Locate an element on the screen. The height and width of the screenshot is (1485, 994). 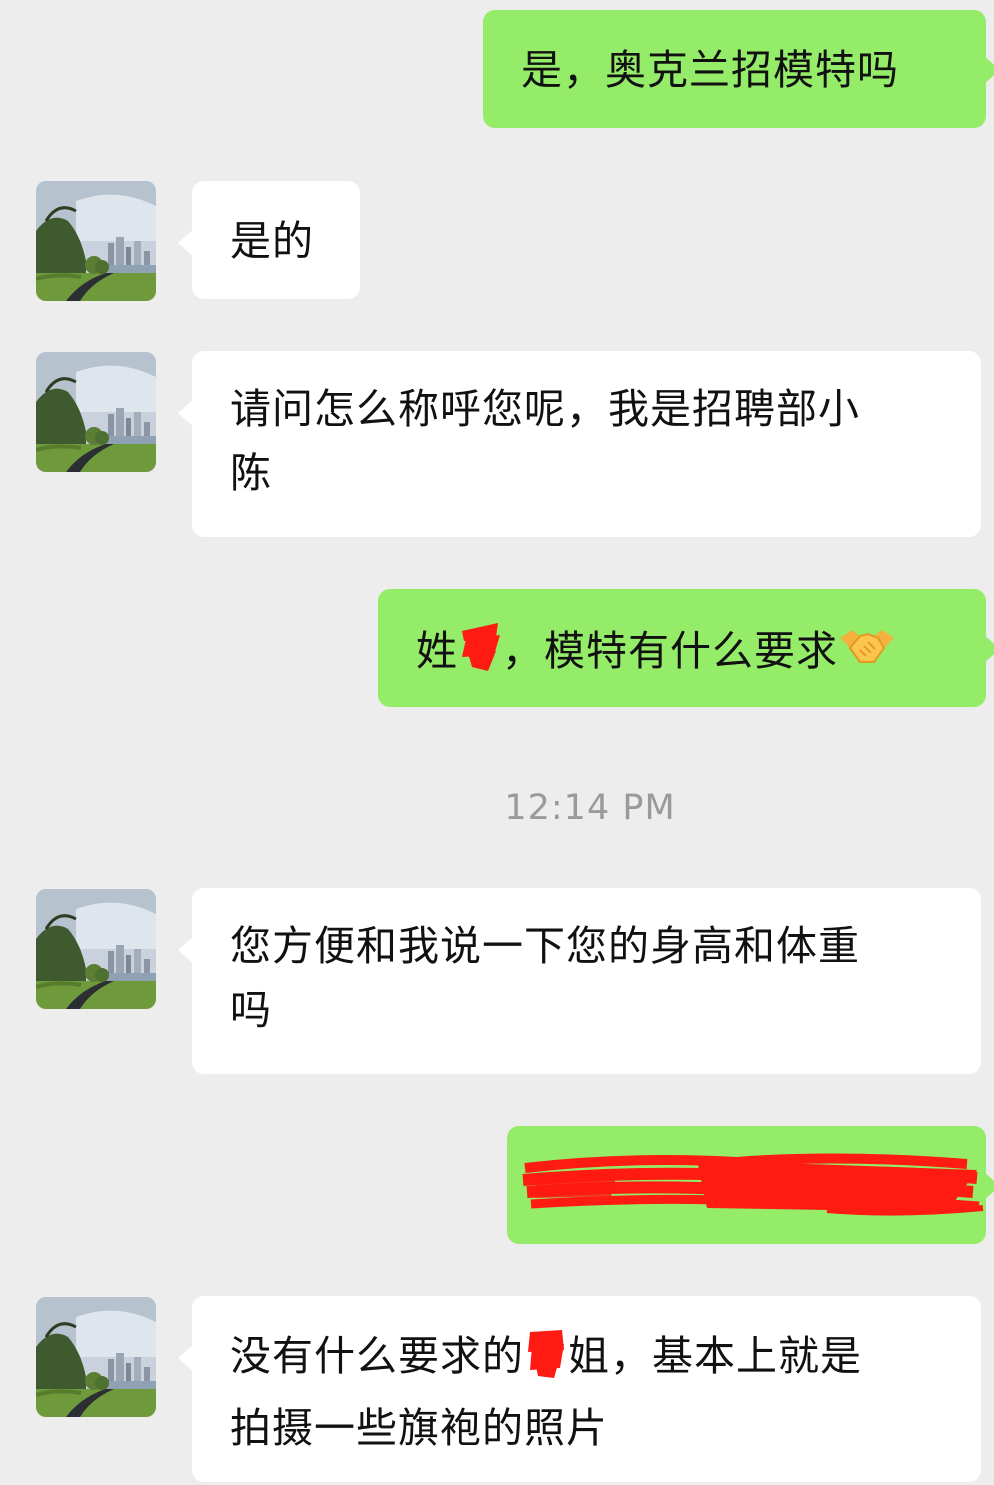
incoming-message-bubble: 是的 is located at coordinates (269, 240).